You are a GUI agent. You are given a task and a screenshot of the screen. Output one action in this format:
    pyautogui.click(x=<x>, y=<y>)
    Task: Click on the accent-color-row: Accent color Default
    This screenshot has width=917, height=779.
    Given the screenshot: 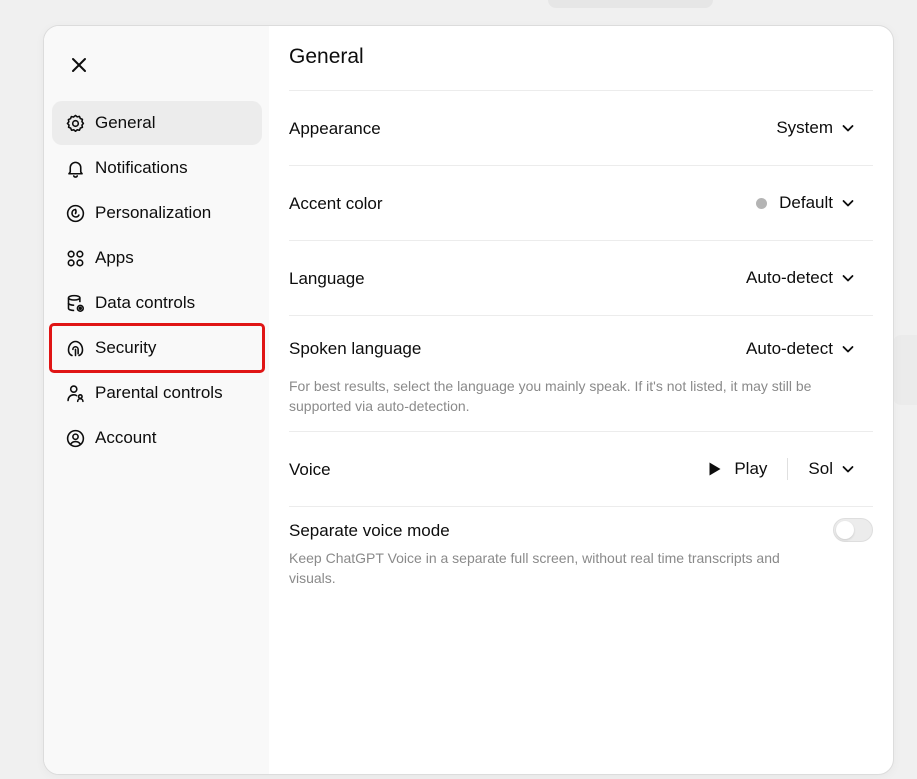 What is the action you would take?
    pyautogui.click(x=581, y=203)
    